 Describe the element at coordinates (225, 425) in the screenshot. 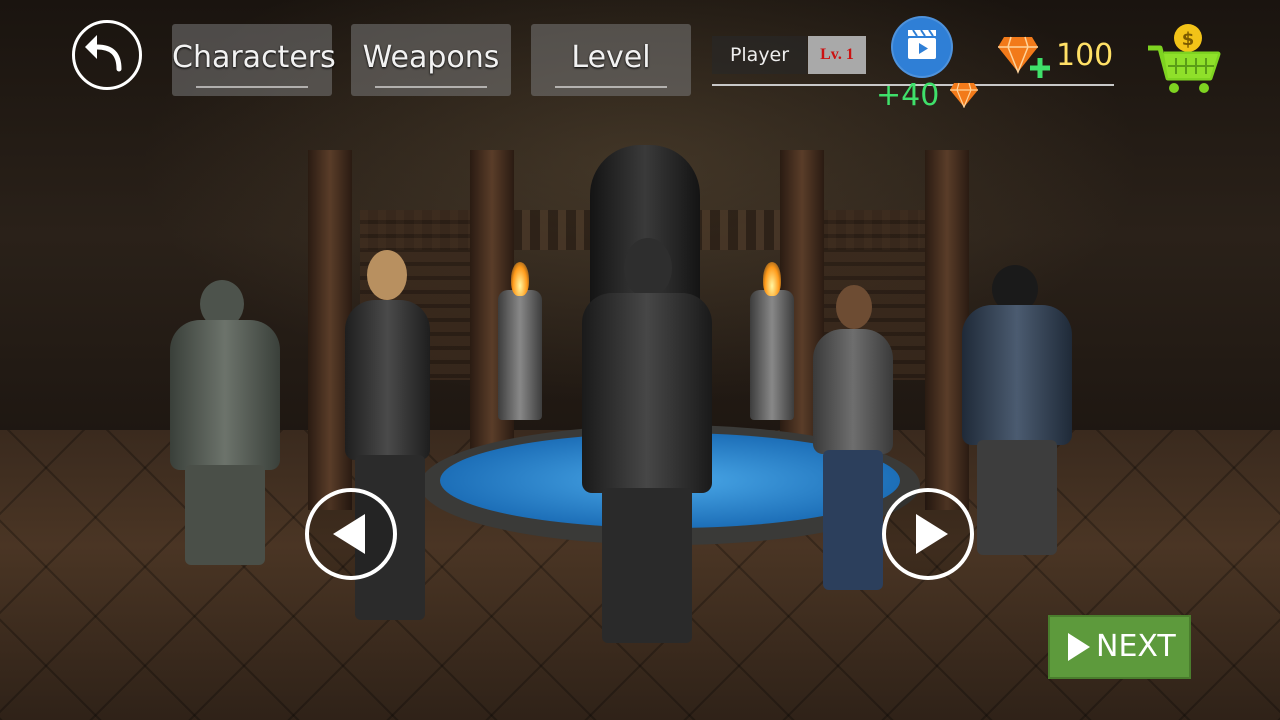

I see `character-hazmat` at that location.